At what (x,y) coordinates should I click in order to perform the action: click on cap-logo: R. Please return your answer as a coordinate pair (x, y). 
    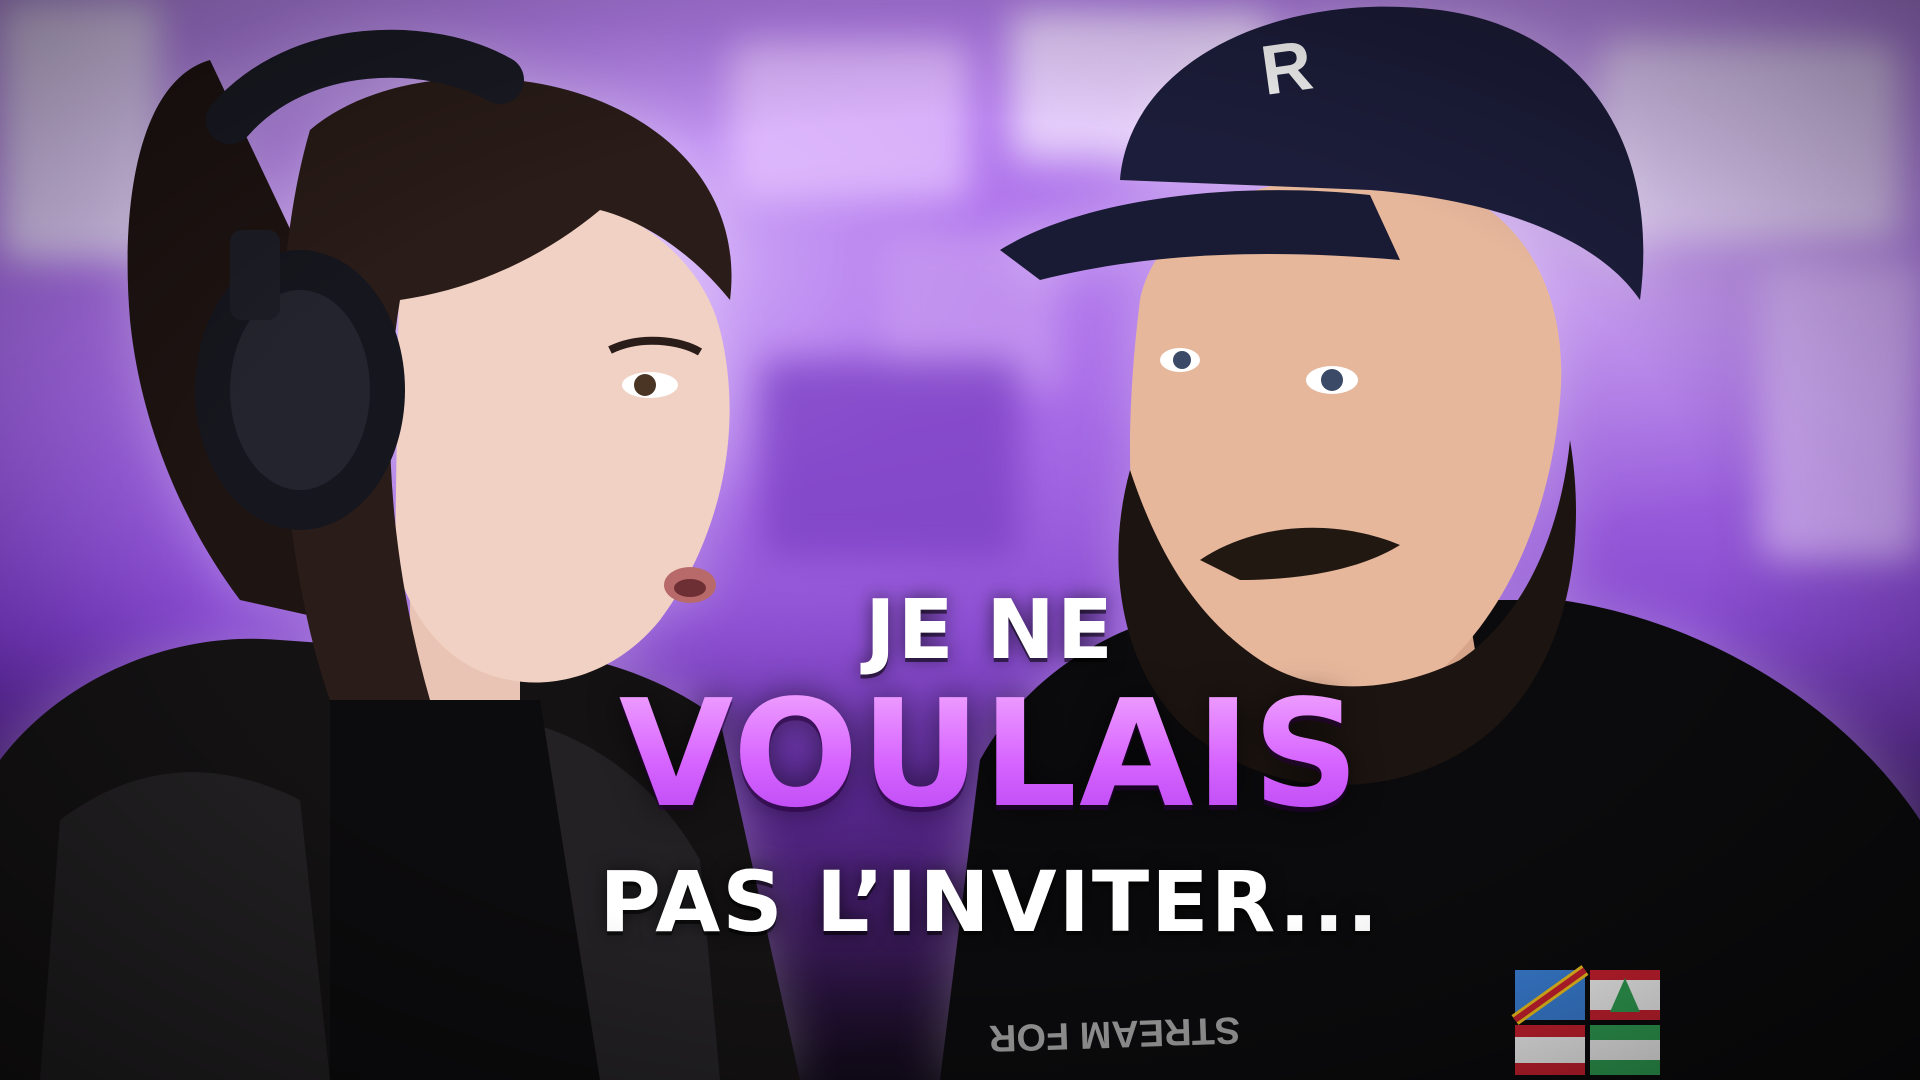
    Looking at the image, I should click on (1286, 68).